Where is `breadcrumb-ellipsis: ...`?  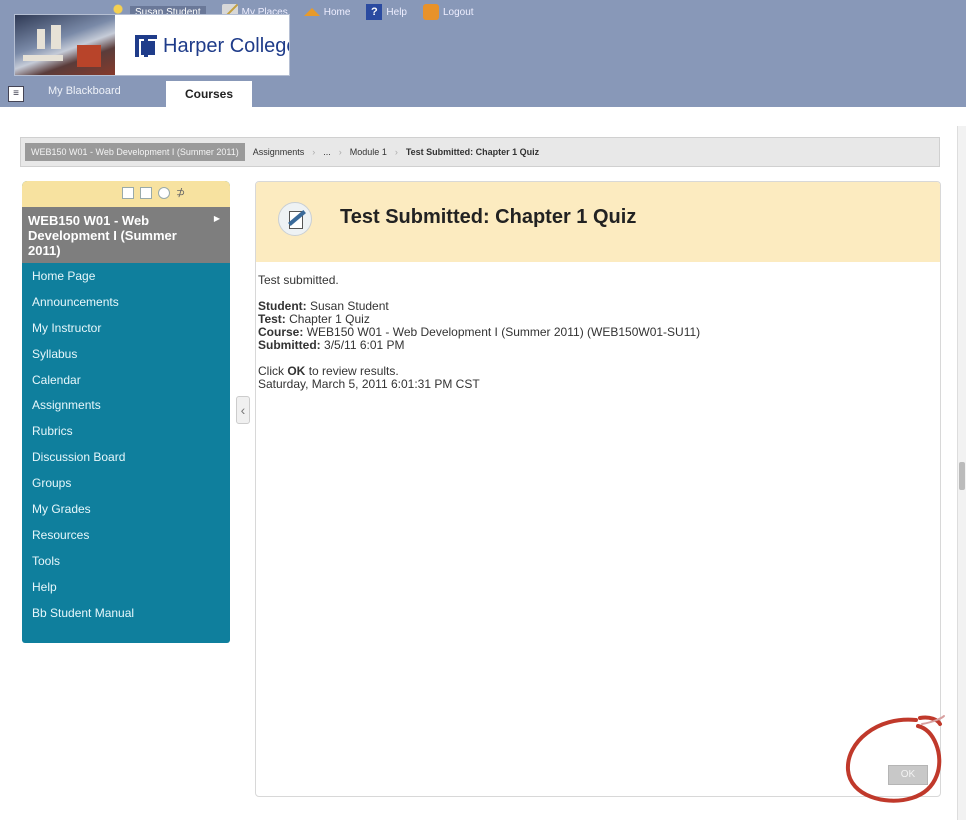 breadcrumb-ellipsis: ... is located at coordinates (327, 152).